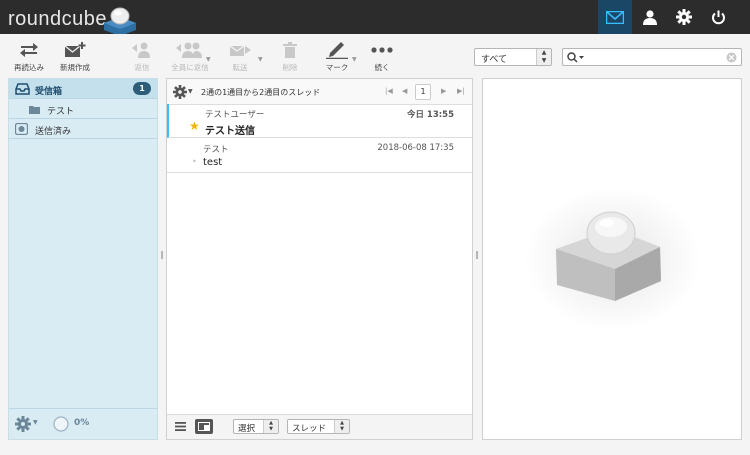  What do you see at coordinates (120, 21) in the screenshot?
I see `logo-cube-icon` at bounding box center [120, 21].